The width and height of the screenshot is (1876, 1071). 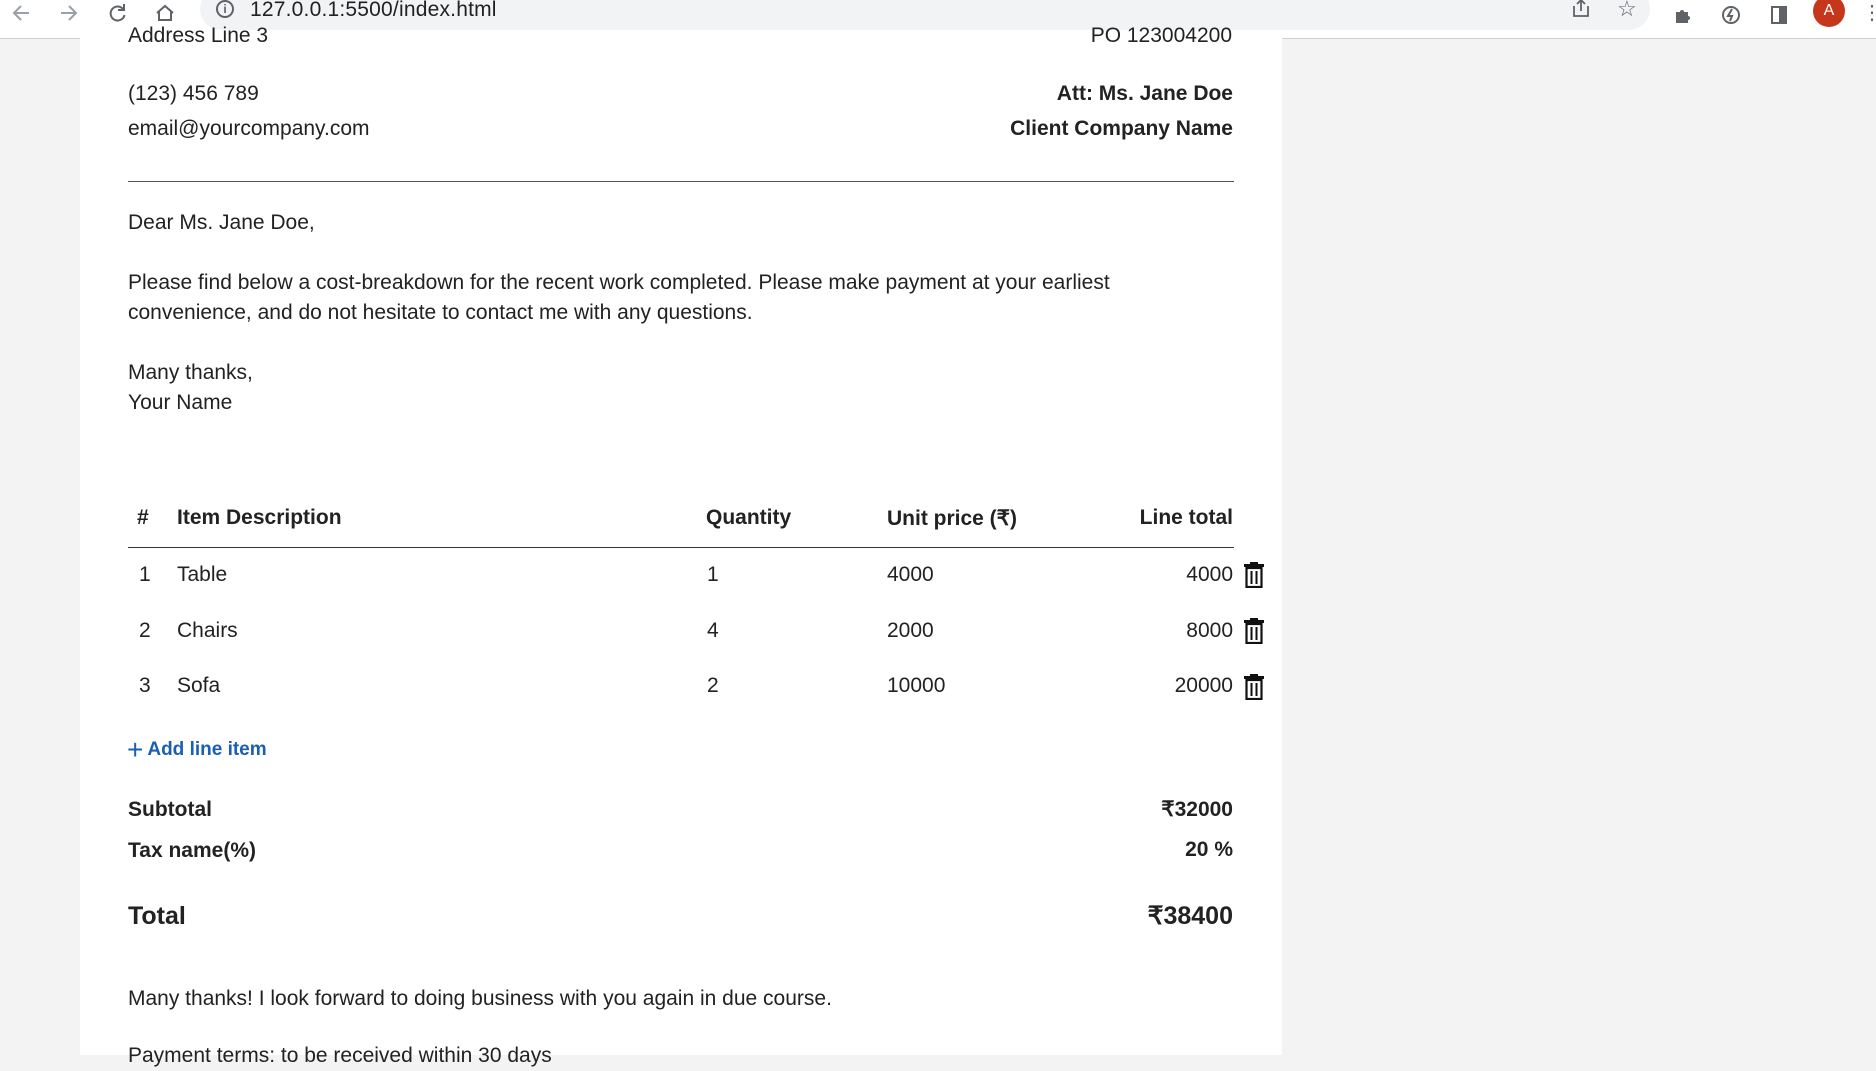 I want to click on url-text: 127.0.0.1:5500/index.html, so click(x=373, y=11).